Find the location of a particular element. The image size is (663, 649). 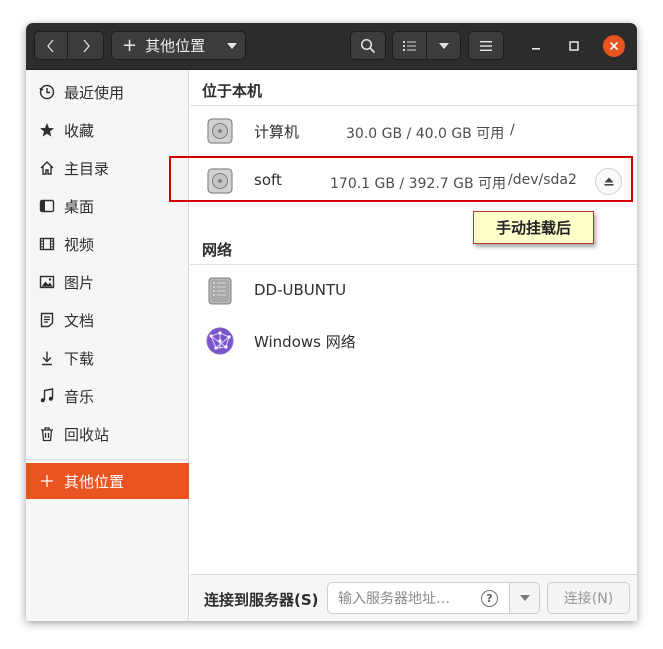

sidebar-item-label: 回收站 is located at coordinates (87, 434).